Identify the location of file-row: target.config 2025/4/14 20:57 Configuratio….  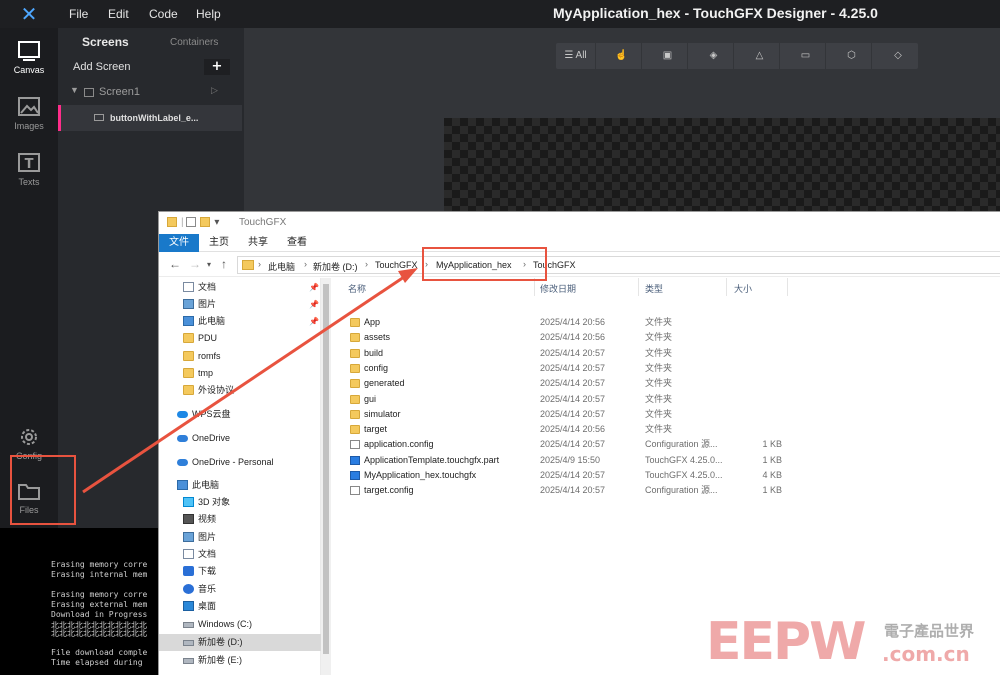
(562, 490).